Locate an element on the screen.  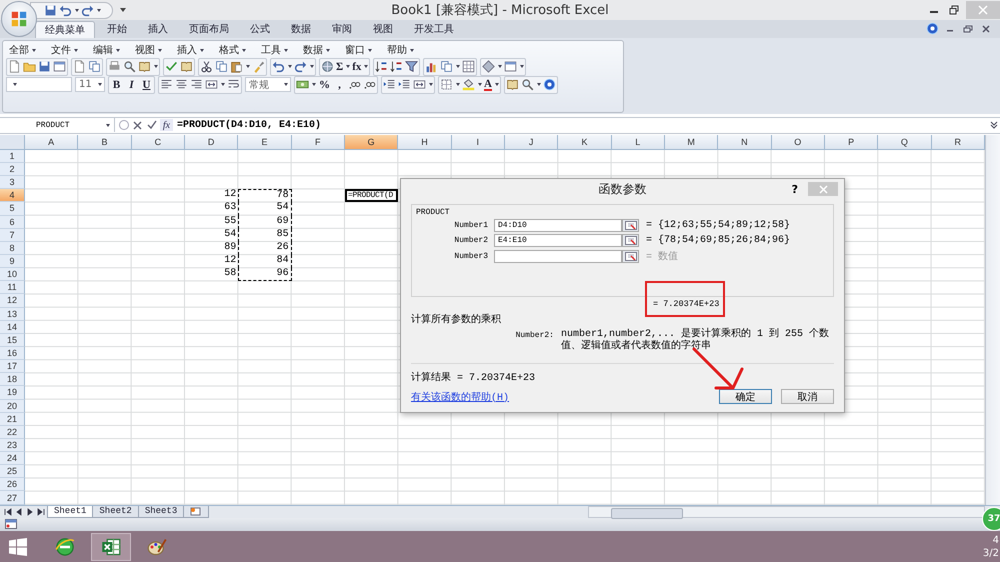
ribbon-tab: 页面布局 is located at coordinates (209, 29).